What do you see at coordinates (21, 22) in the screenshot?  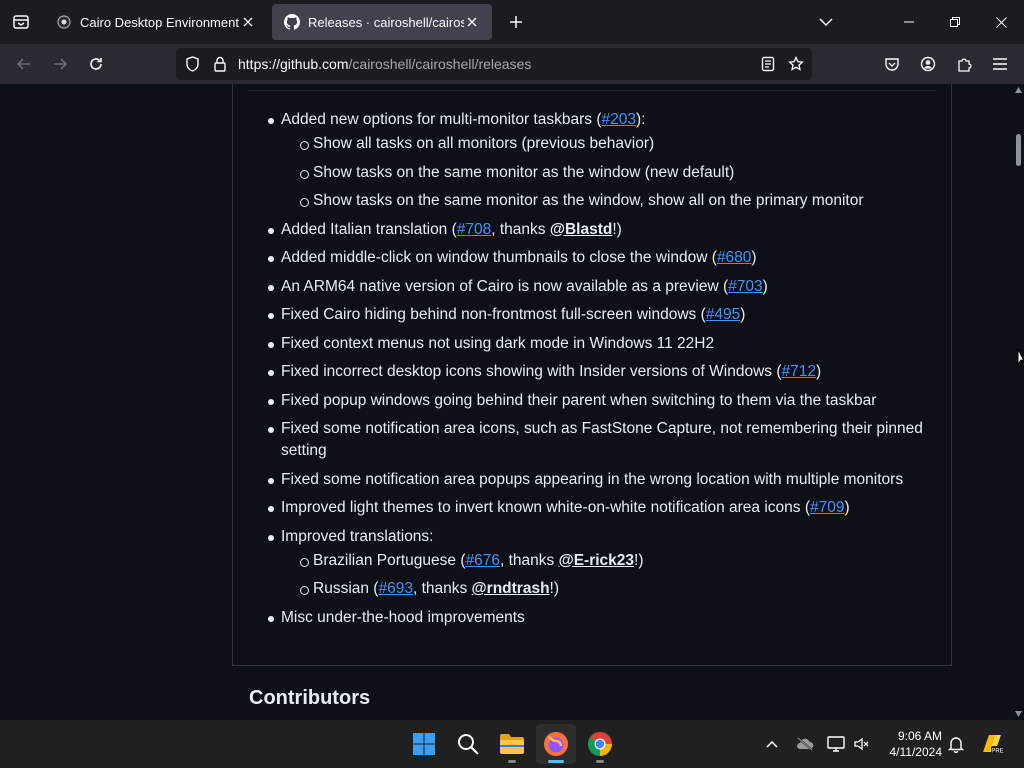 I see `list-all-tabs-button` at bounding box center [21, 22].